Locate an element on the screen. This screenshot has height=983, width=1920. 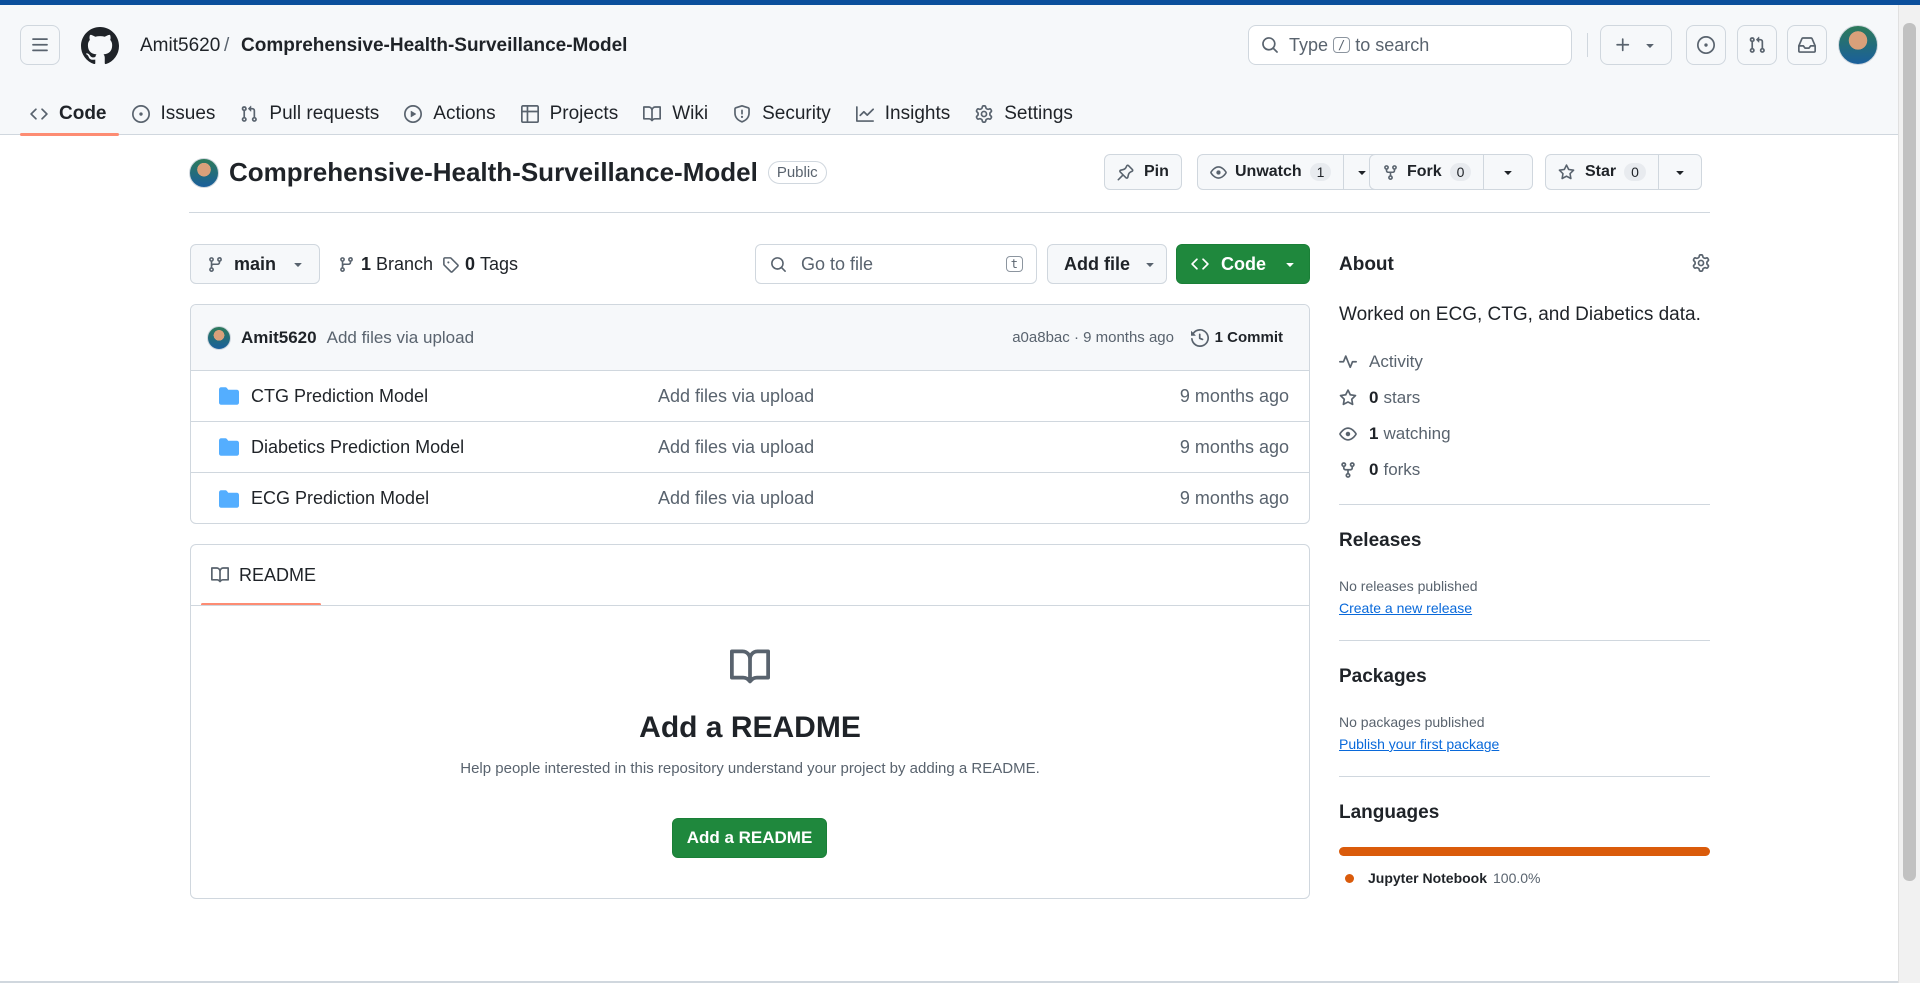
pull-requests-button is located at coordinates (1757, 45).